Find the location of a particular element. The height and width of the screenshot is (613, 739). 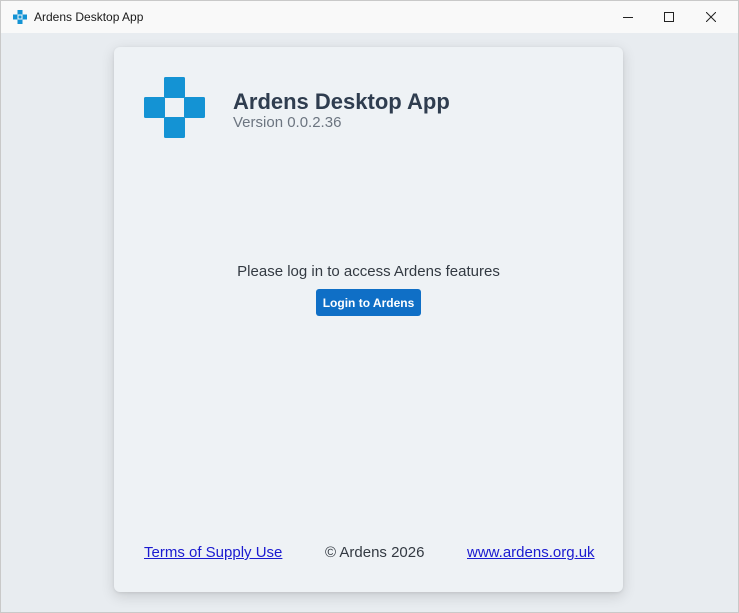

close-button is located at coordinates (711, 17).